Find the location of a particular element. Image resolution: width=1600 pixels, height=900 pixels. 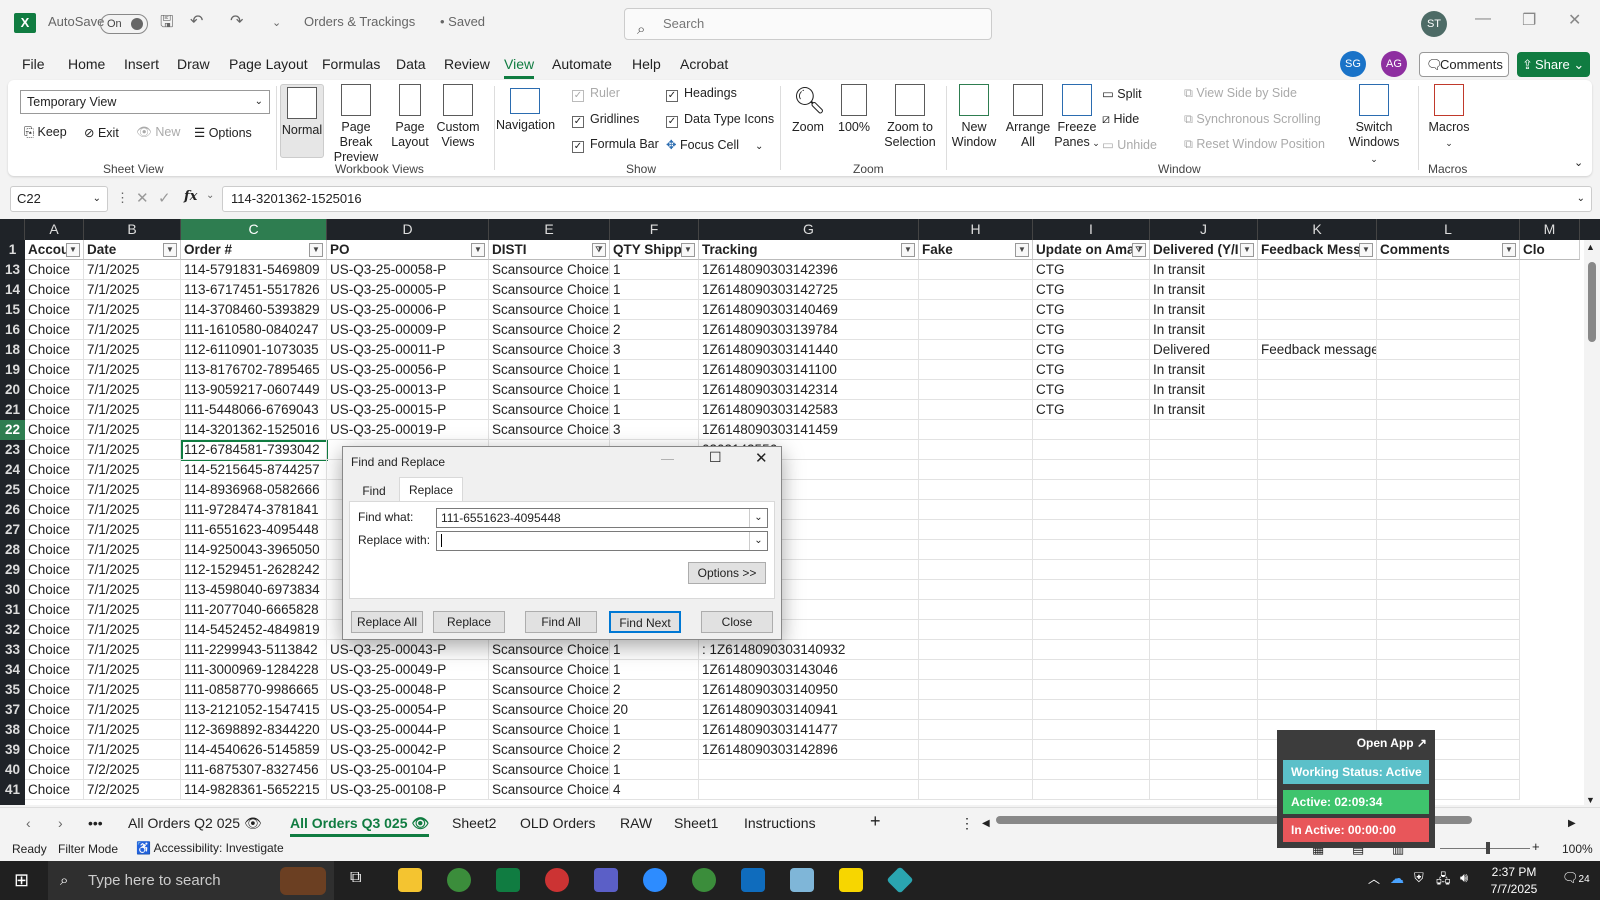

sheet-tab-active: All Orders Q3 025 👁 is located at coordinates (360, 826).